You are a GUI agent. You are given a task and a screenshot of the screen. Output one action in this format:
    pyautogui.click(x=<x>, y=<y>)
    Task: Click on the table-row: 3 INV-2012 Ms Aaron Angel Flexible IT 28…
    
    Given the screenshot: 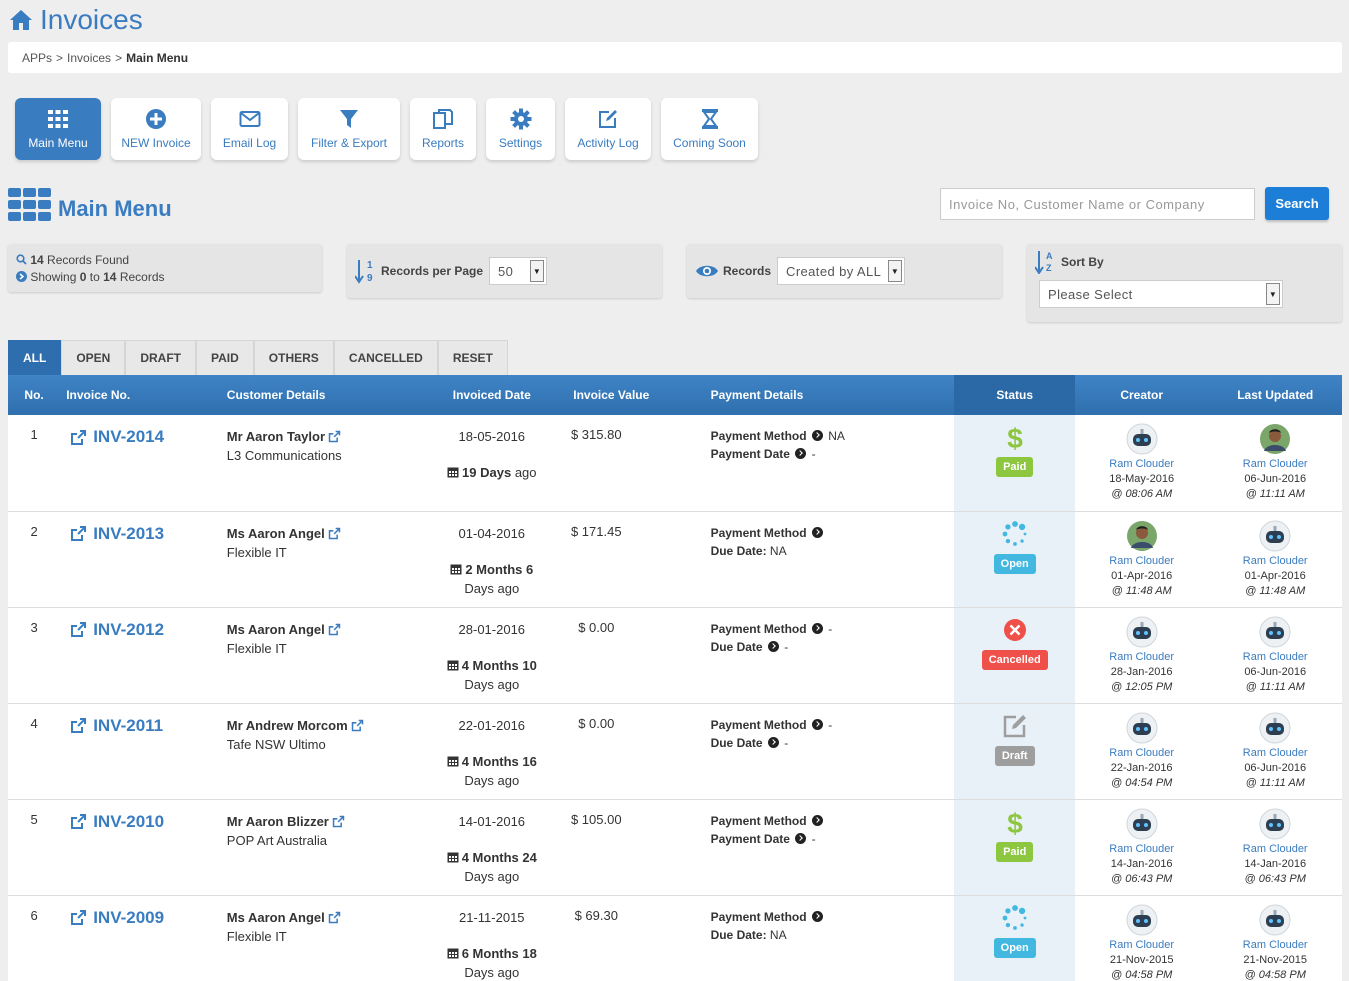 What is the action you would take?
    pyautogui.click(x=675, y=655)
    